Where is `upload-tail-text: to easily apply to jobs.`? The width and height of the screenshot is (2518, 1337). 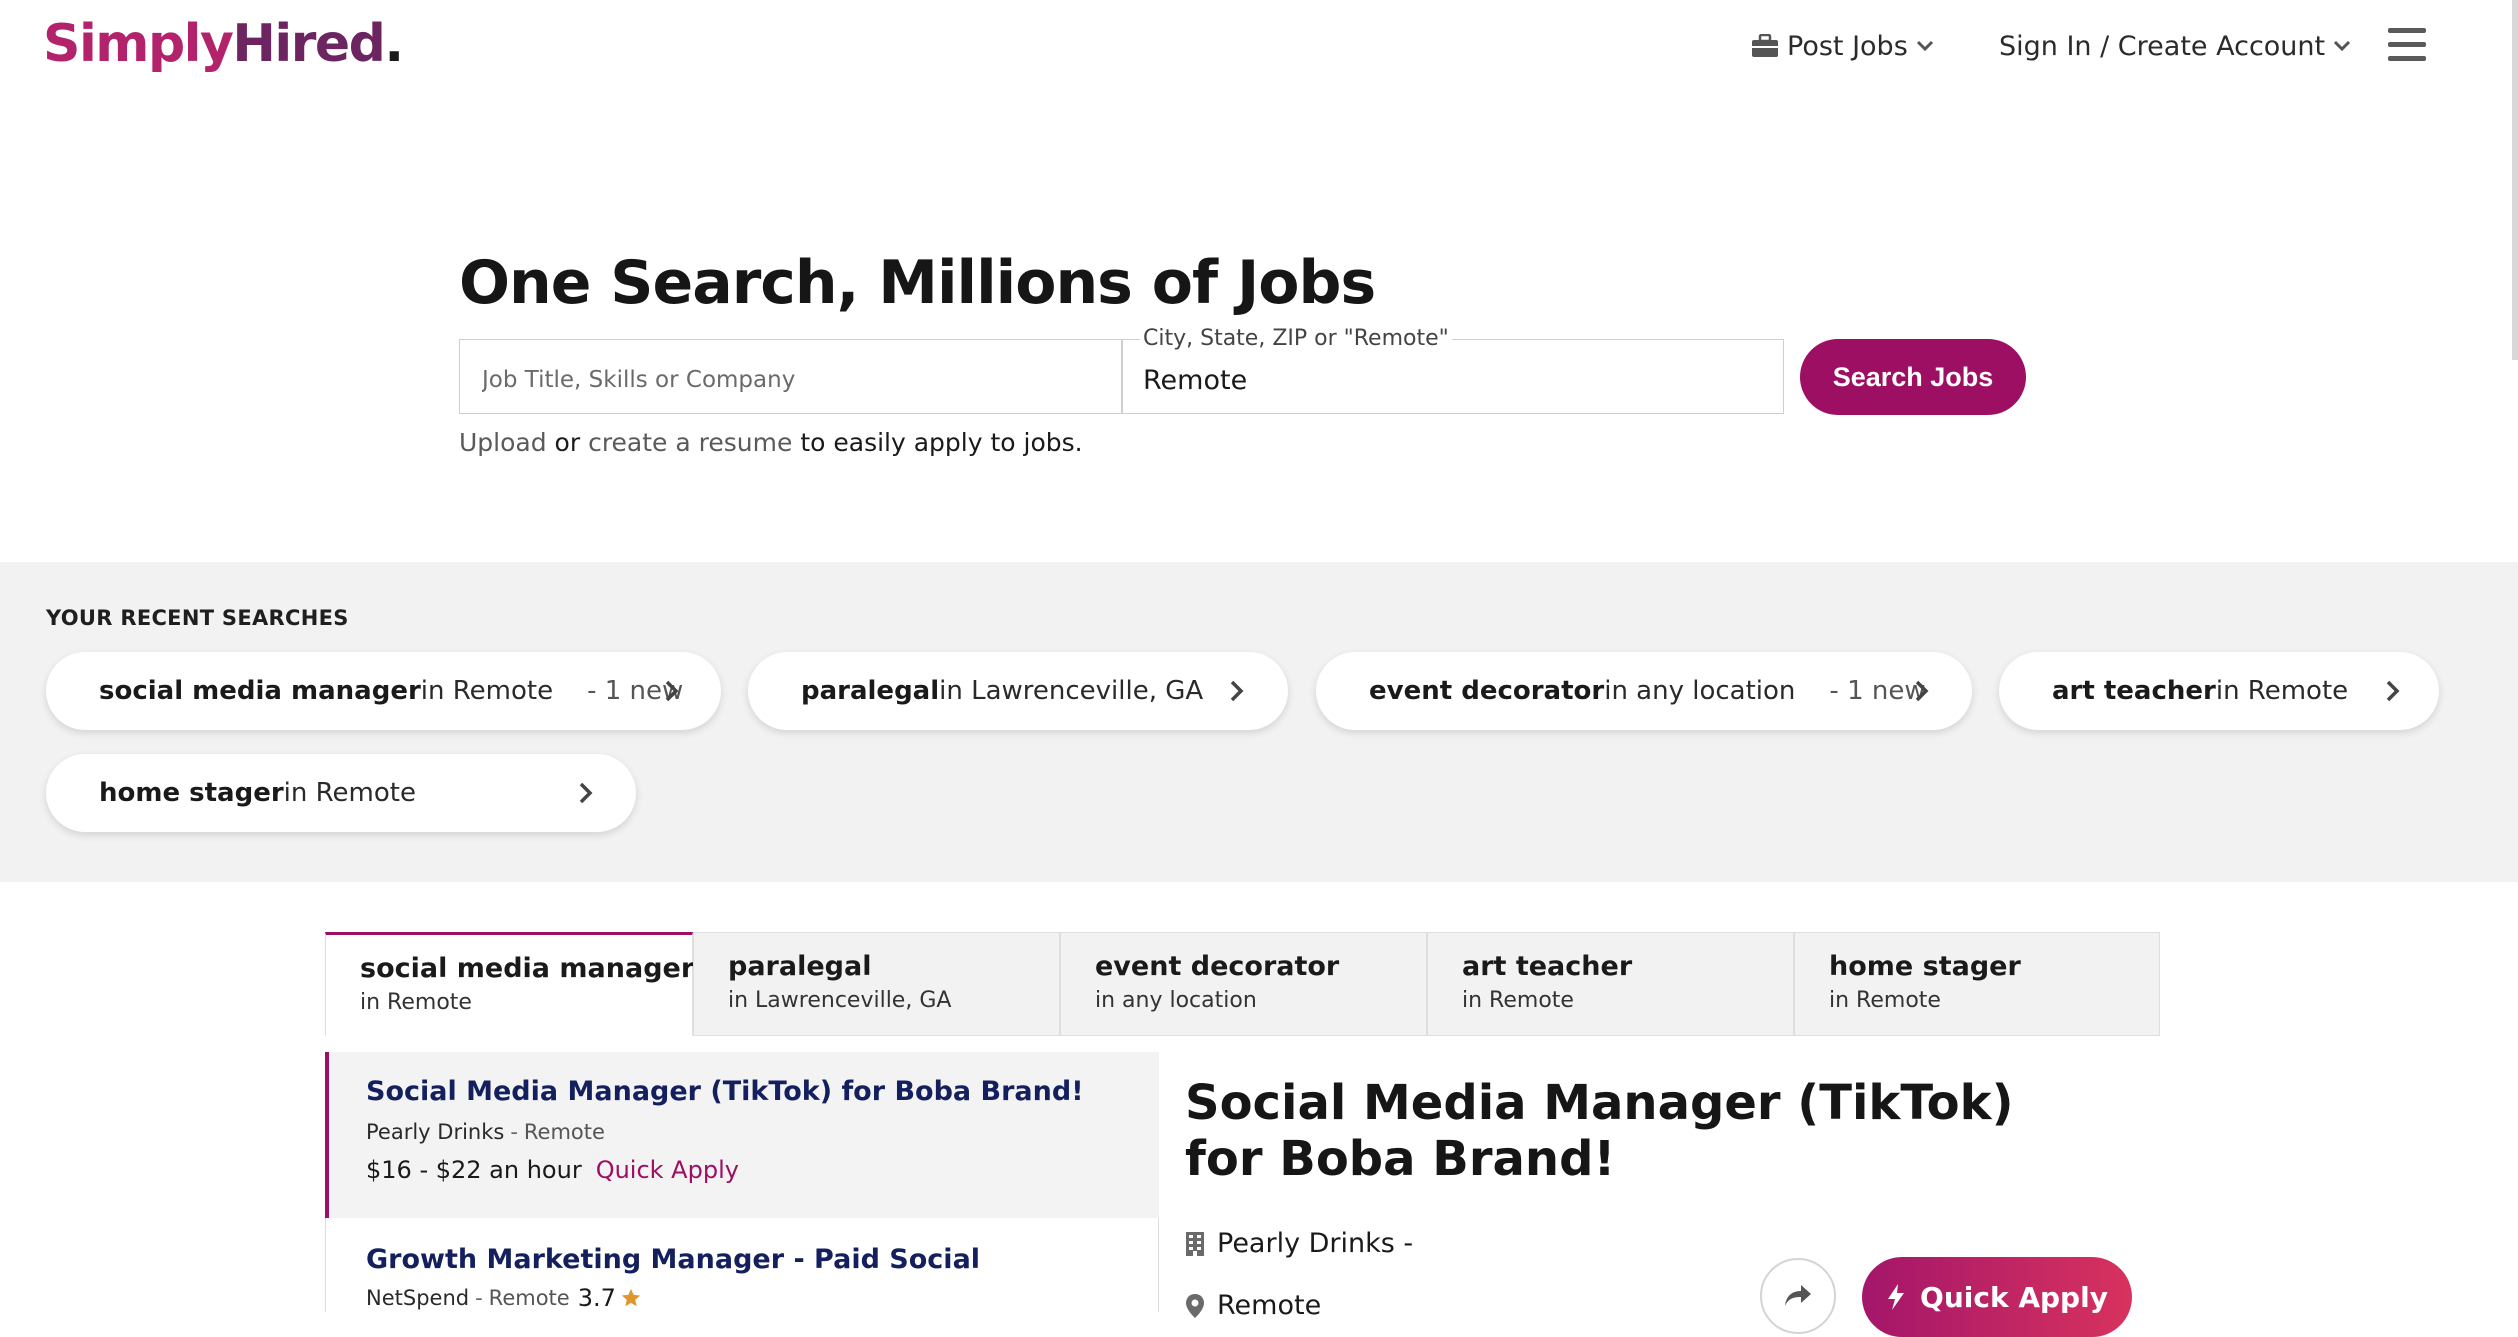 upload-tail-text: to easily apply to jobs. is located at coordinates (937, 442).